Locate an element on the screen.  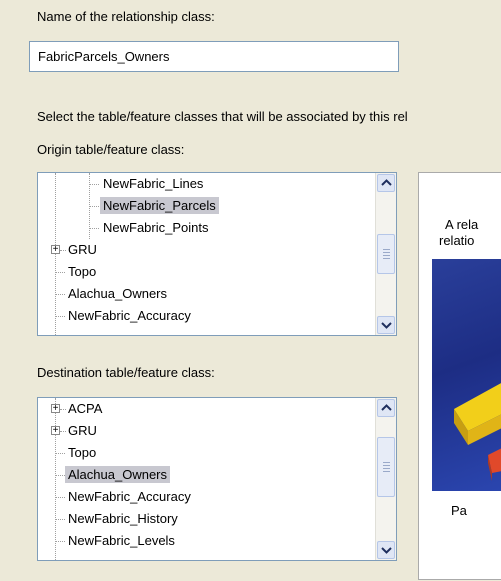
destination-item-newfabric-accuracy: NewFabric_Accuracy is located at coordinates (124, 497).